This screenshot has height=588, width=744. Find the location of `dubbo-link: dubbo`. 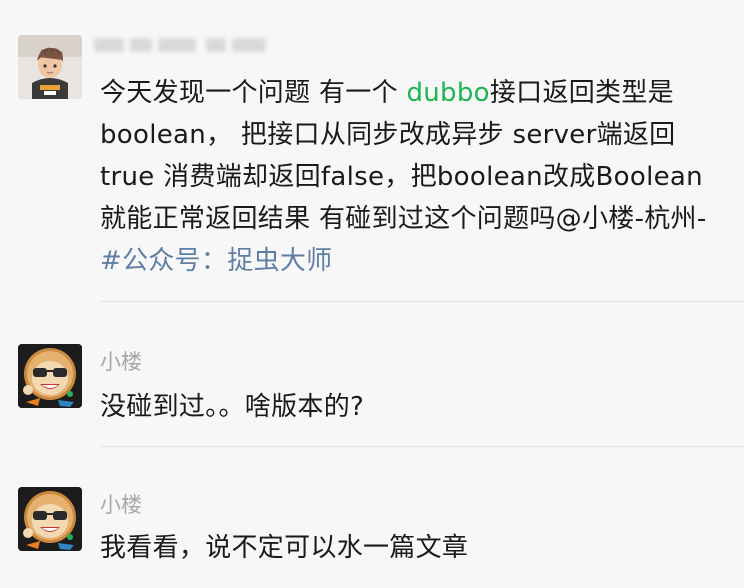

dubbo-link: dubbo is located at coordinates (447, 93).